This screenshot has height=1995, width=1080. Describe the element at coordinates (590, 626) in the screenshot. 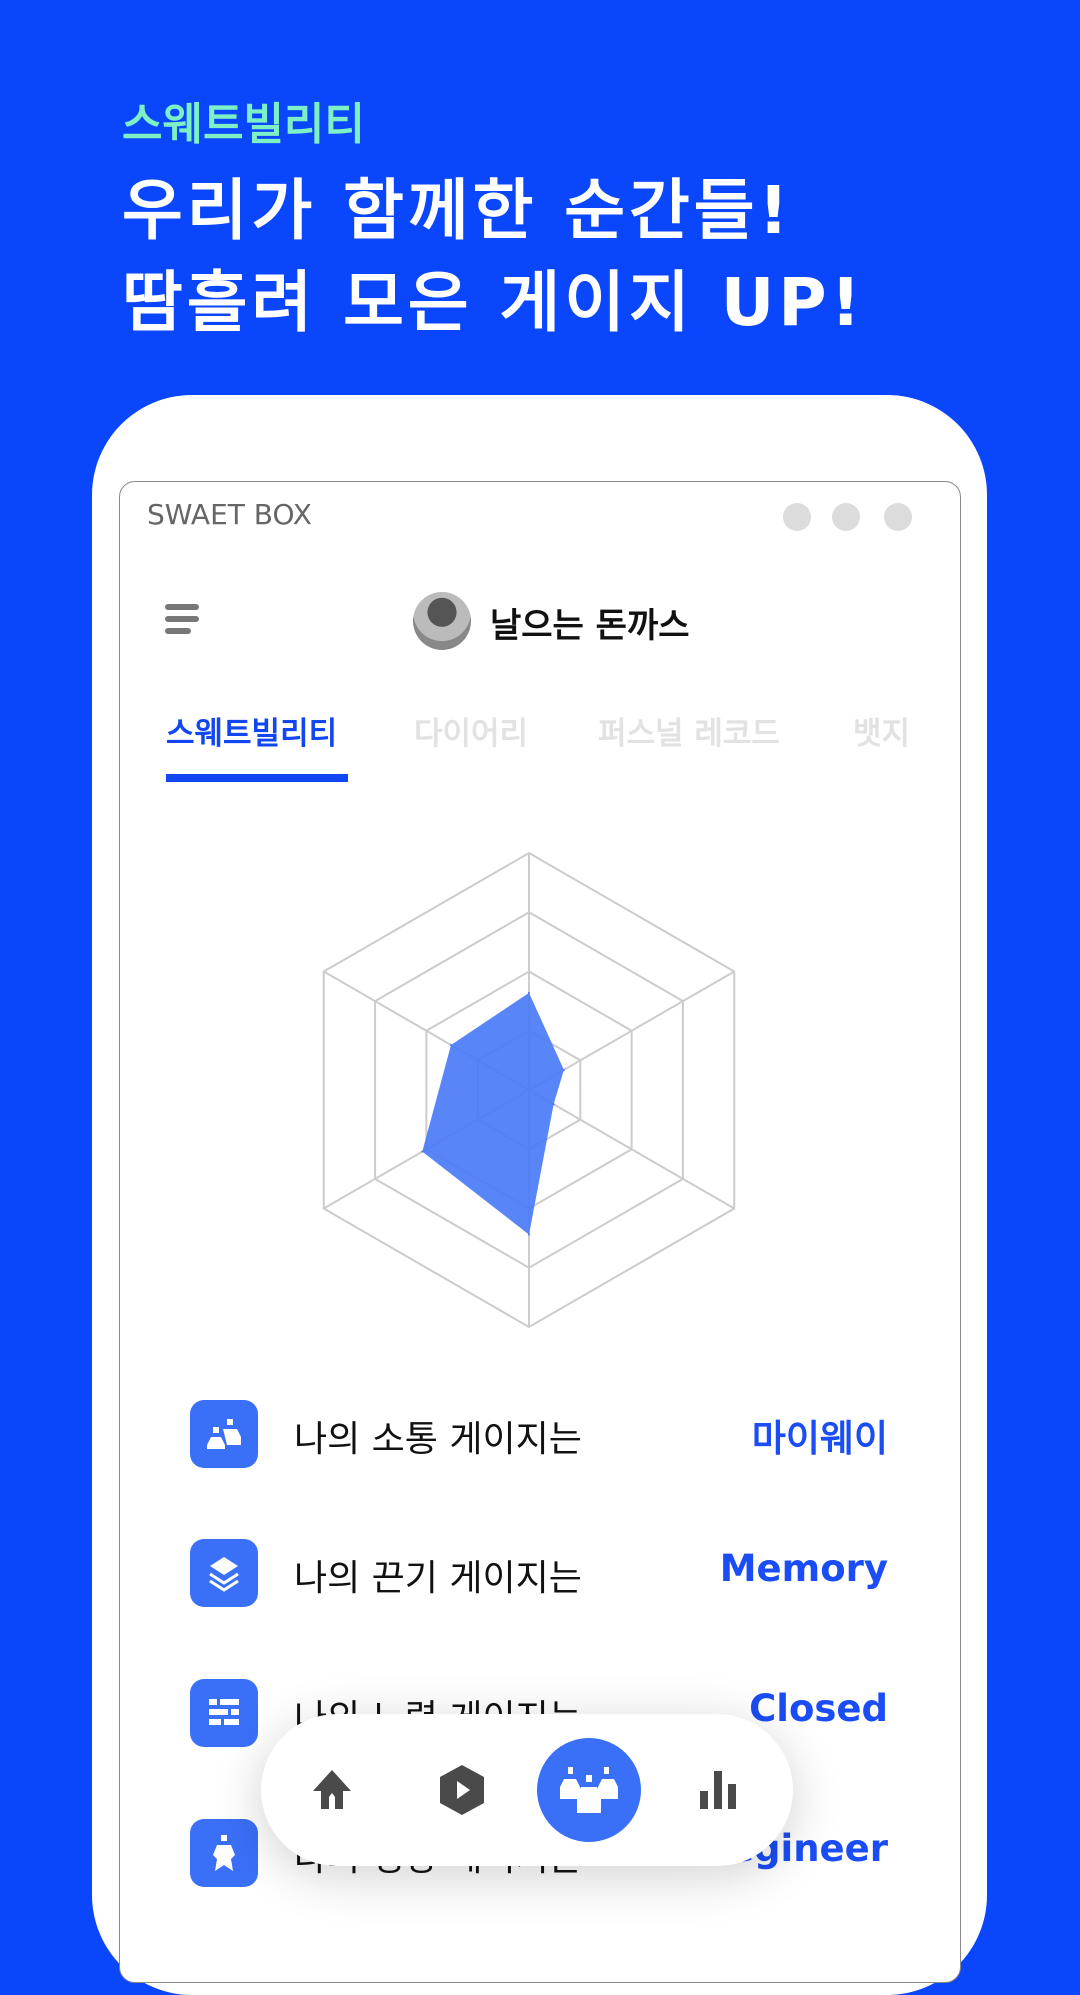

I see `username: 날으는 돈까스` at that location.